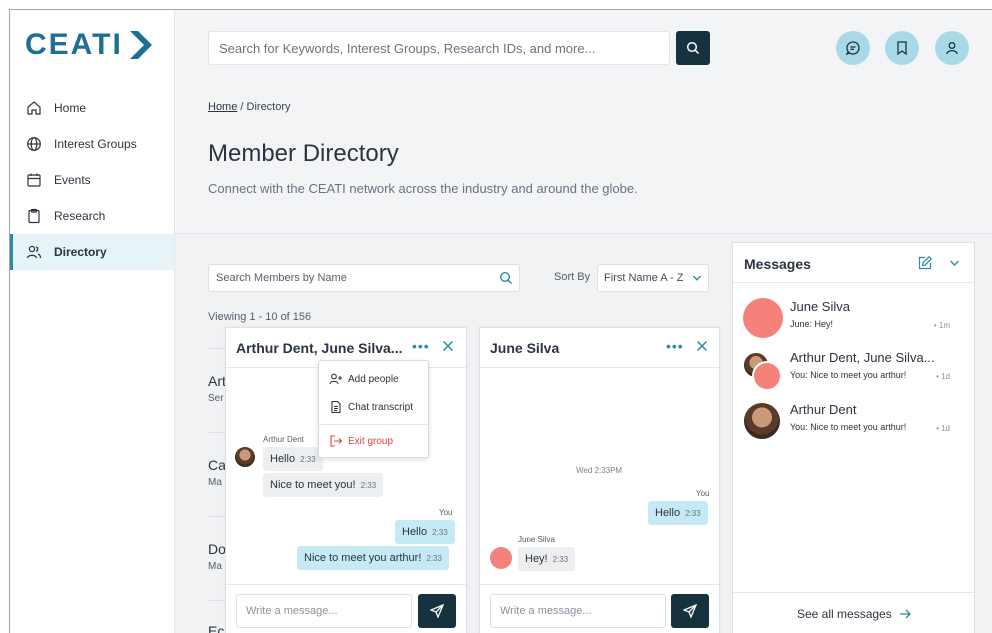 The height and width of the screenshot is (633, 992). I want to click on bookmark-button, so click(902, 48).